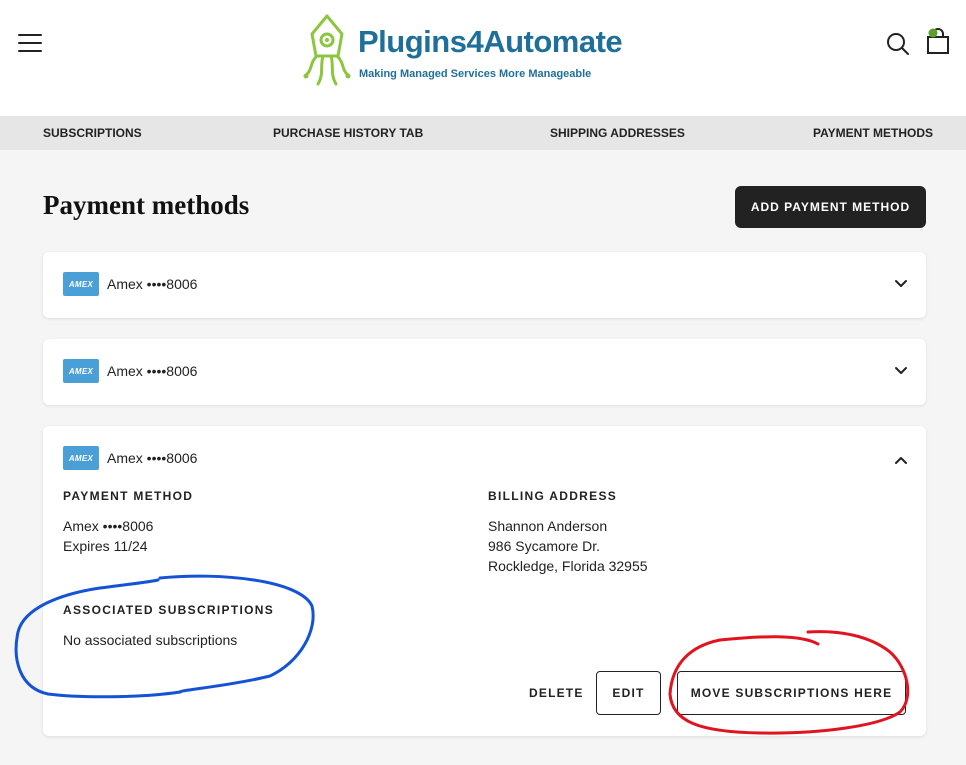  Describe the element at coordinates (327, 50) in the screenshot. I see `octopus-logo-icon` at that location.